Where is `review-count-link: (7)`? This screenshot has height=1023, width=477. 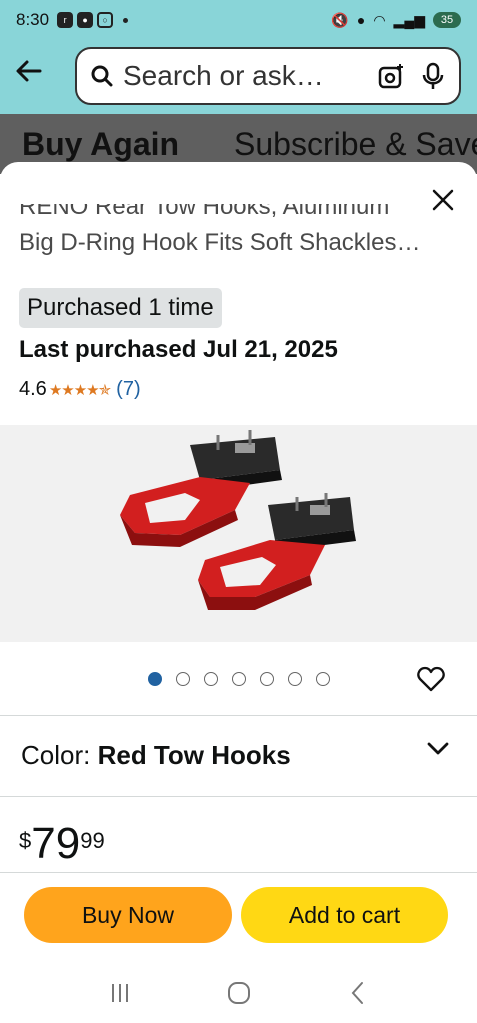 review-count-link: (7) is located at coordinates (128, 389).